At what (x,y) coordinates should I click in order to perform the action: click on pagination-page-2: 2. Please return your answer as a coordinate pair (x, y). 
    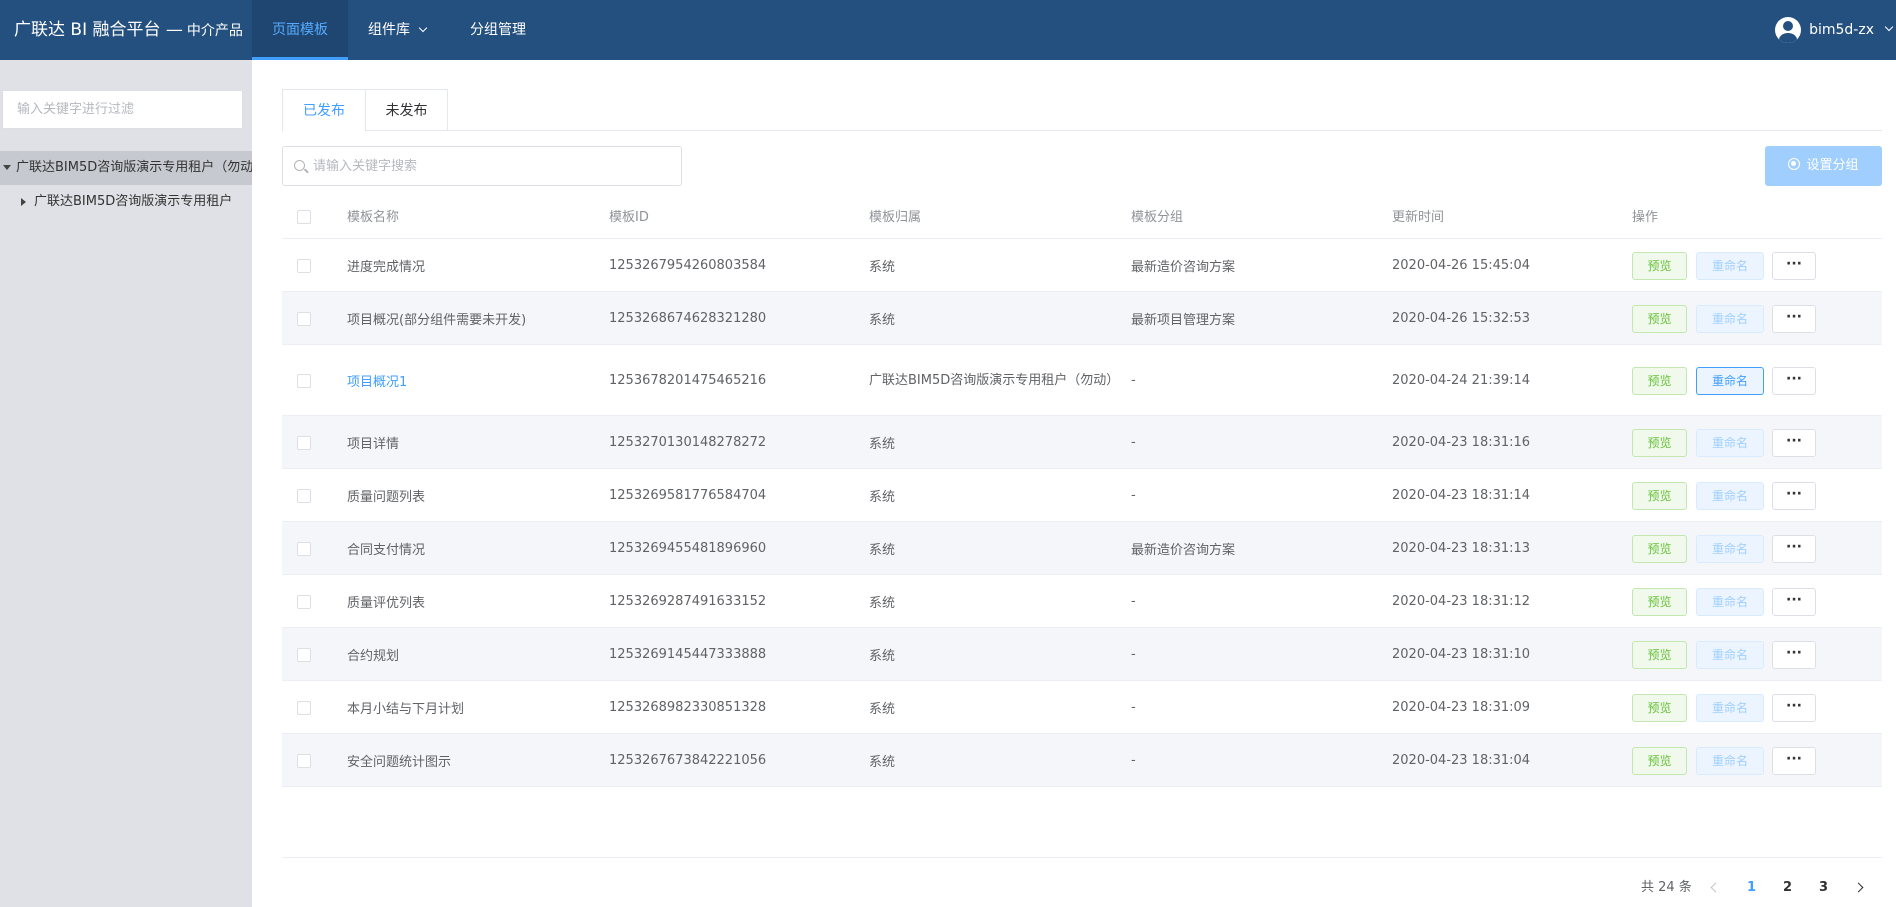
    Looking at the image, I should click on (1787, 888).